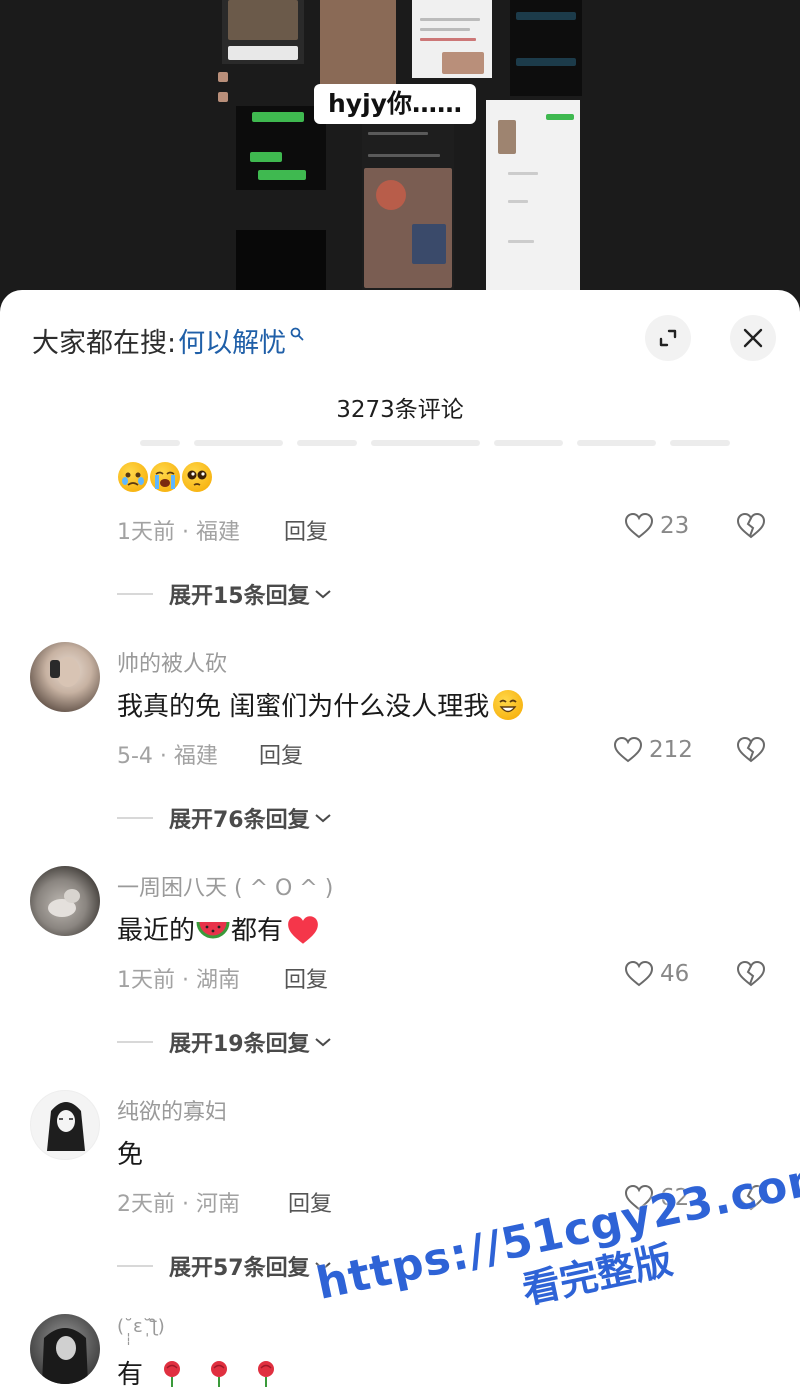 This screenshot has height=1399, width=800. Describe the element at coordinates (178, 1204) in the screenshot. I see `comment-time-location: 2天前 · 河南` at that location.